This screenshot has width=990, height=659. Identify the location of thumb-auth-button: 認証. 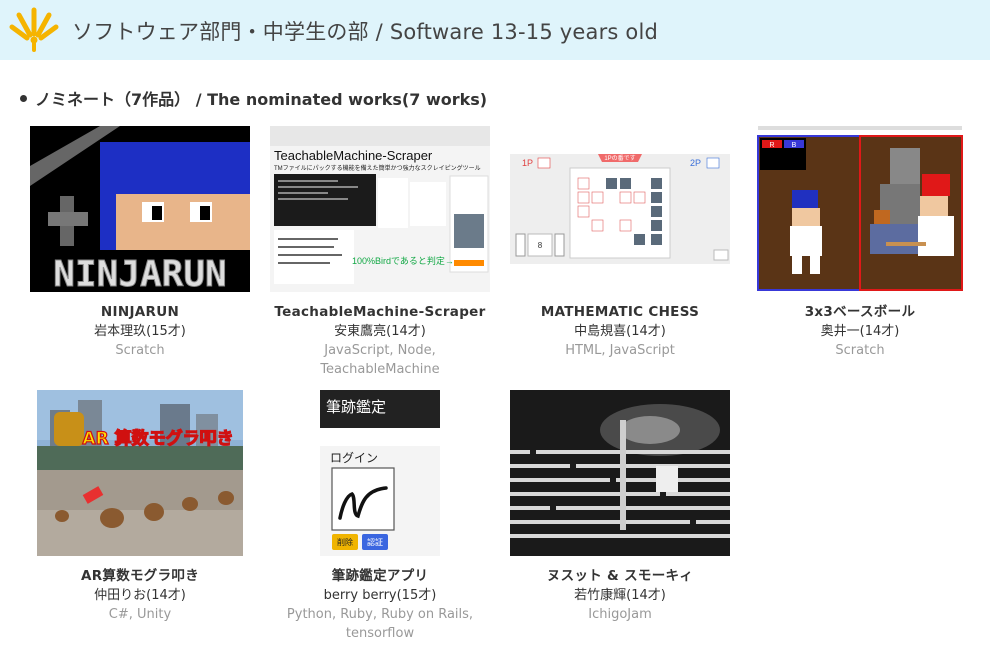
(375, 542).